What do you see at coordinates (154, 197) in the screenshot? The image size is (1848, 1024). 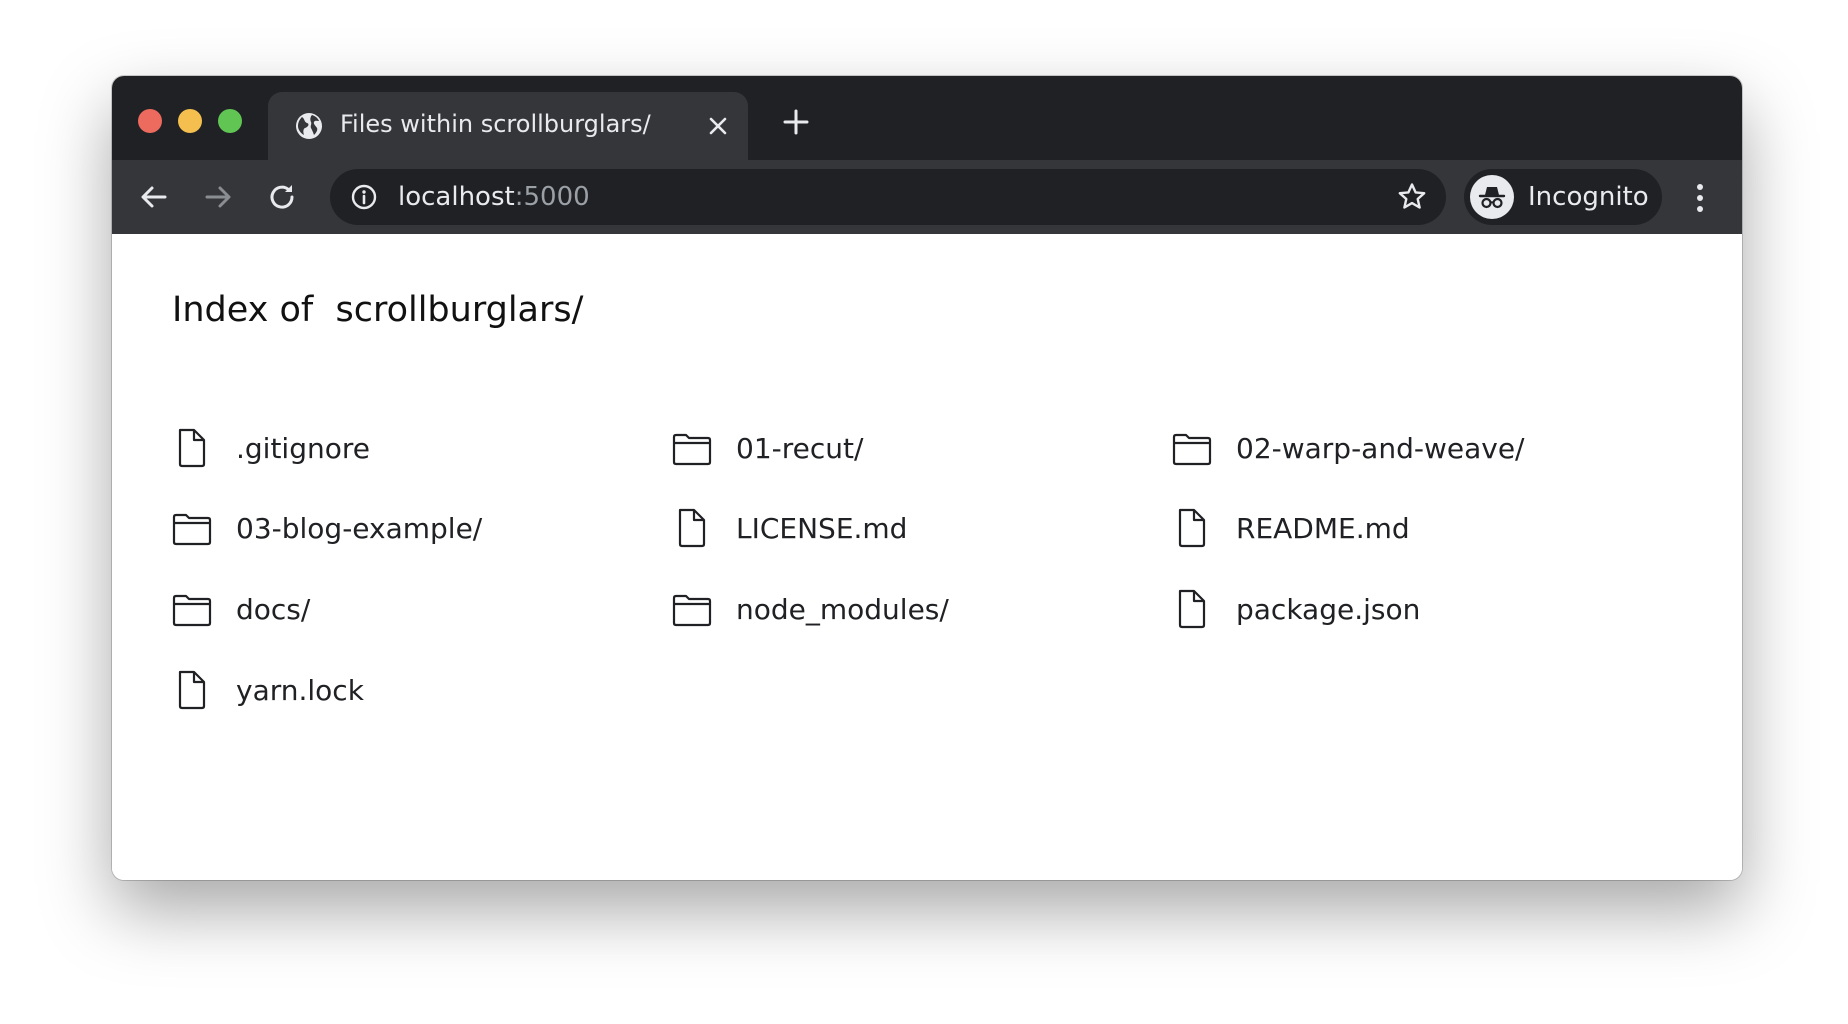 I see `back-arrow-icon` at bounding box center [154, 197].